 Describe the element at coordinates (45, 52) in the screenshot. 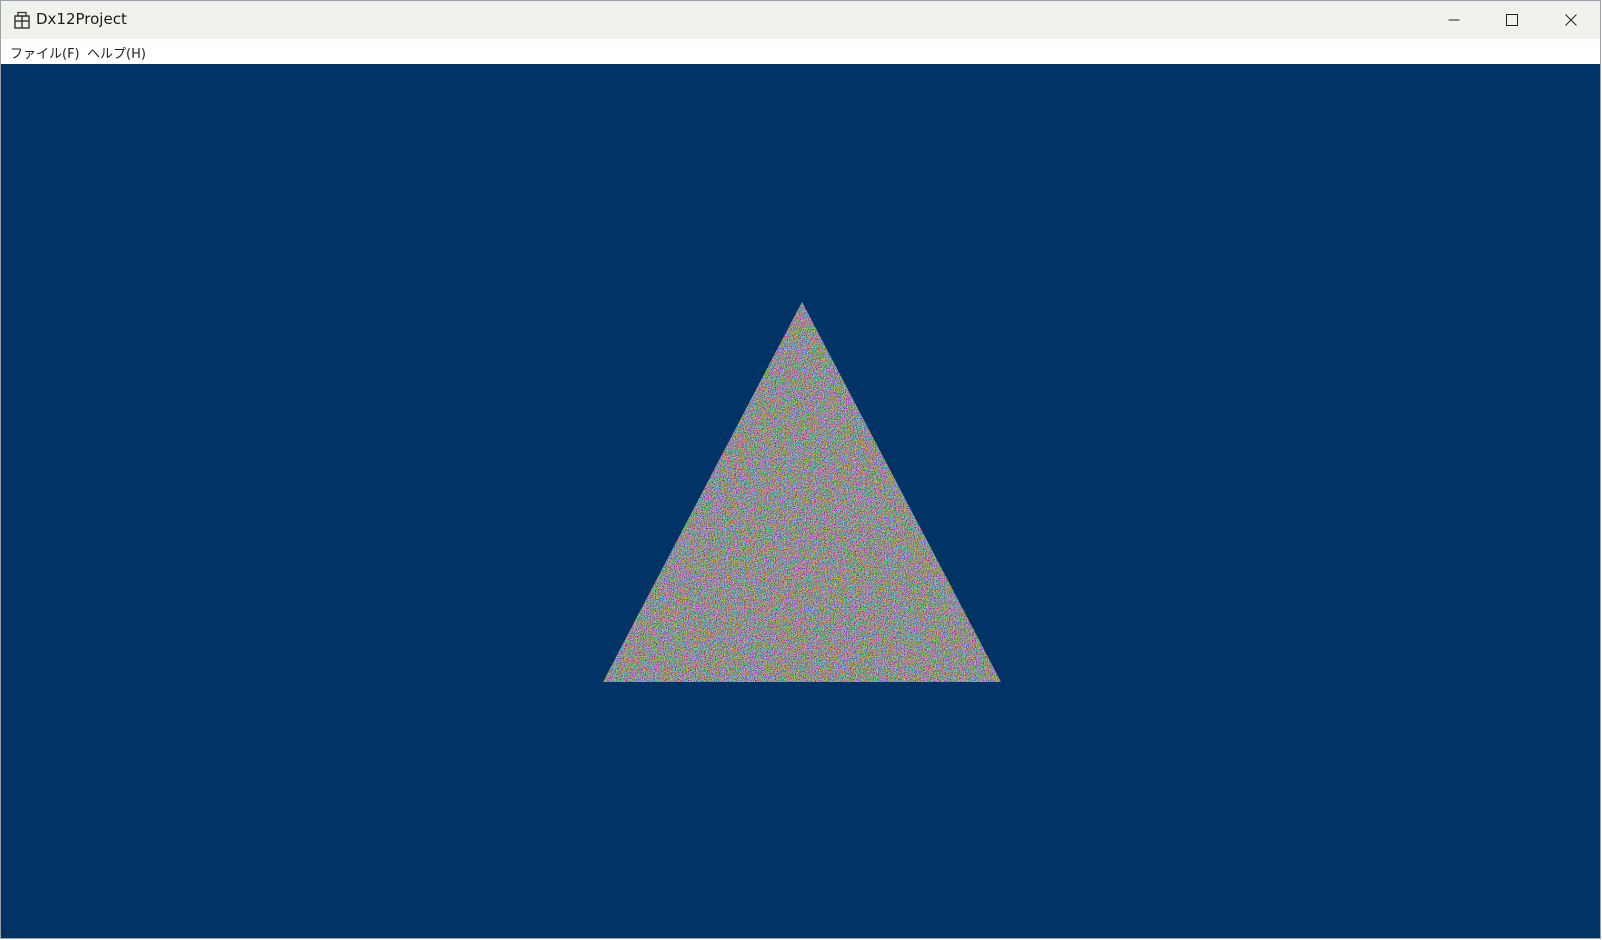

I see `menu-file: ファイル(F)` at that location.